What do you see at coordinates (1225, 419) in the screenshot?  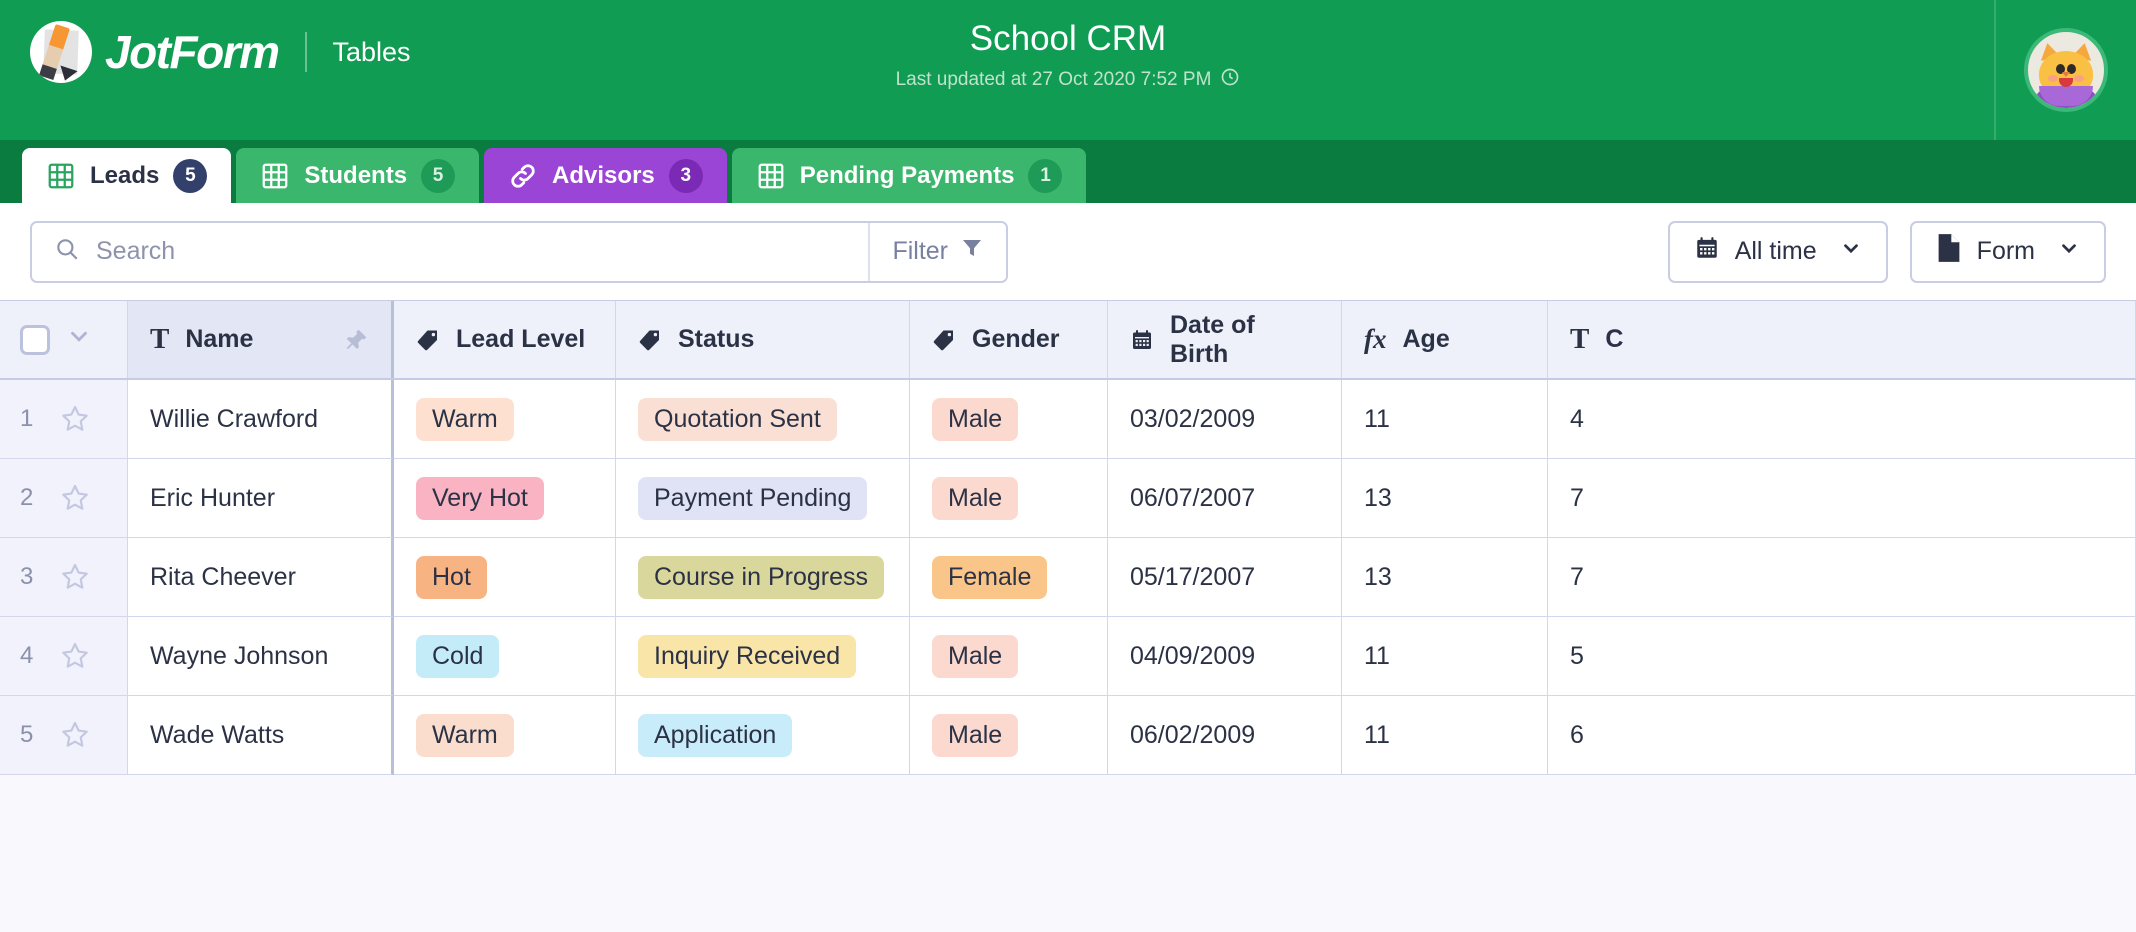 I see `cell-date-of-birth: 03/02/2009` at bounding box center [1225, 419].